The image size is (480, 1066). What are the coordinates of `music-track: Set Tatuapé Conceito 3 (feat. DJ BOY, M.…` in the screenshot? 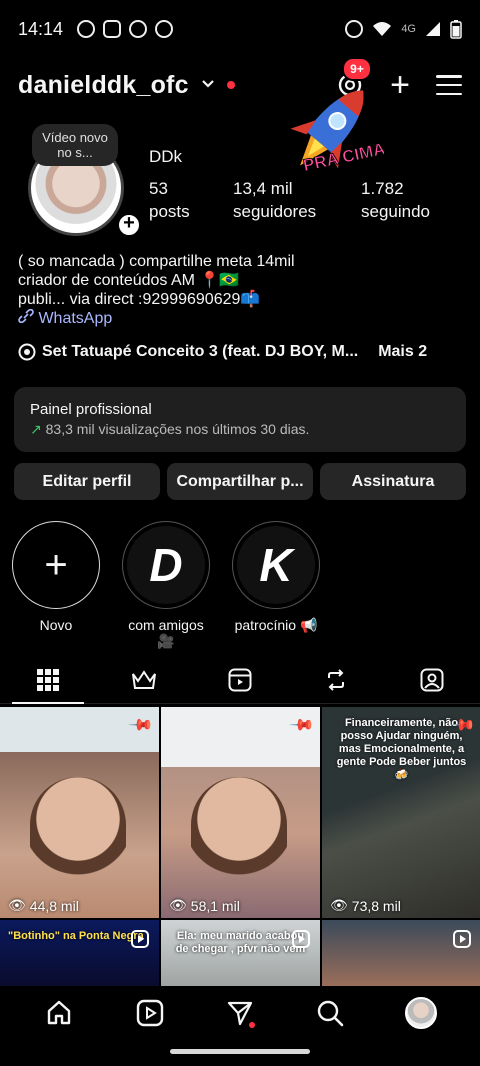 It's located at (200, 352).